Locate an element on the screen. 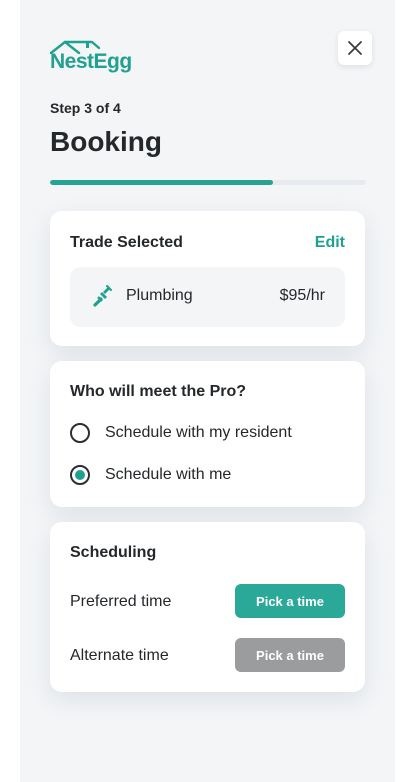 The image size is (415, 782). meet-card-title: Who will meet the Pro? is located at coordinates (158, 391).